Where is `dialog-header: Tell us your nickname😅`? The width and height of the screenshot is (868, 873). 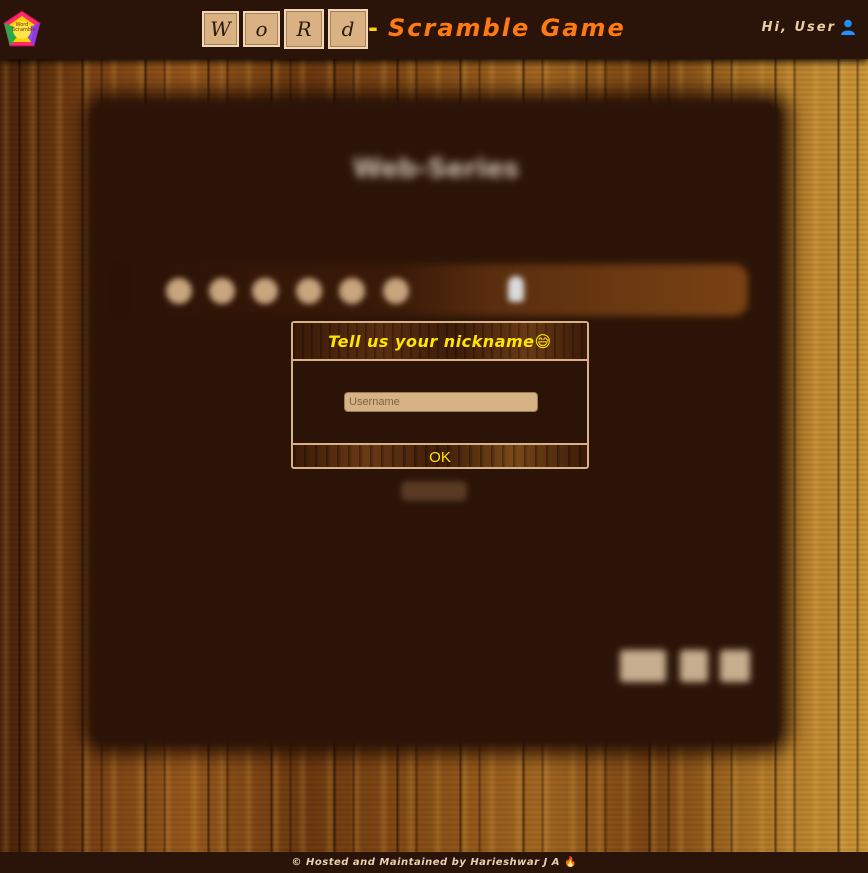 dialog-header: Tell us your nickname😅 is located at coordinates (440, 342).